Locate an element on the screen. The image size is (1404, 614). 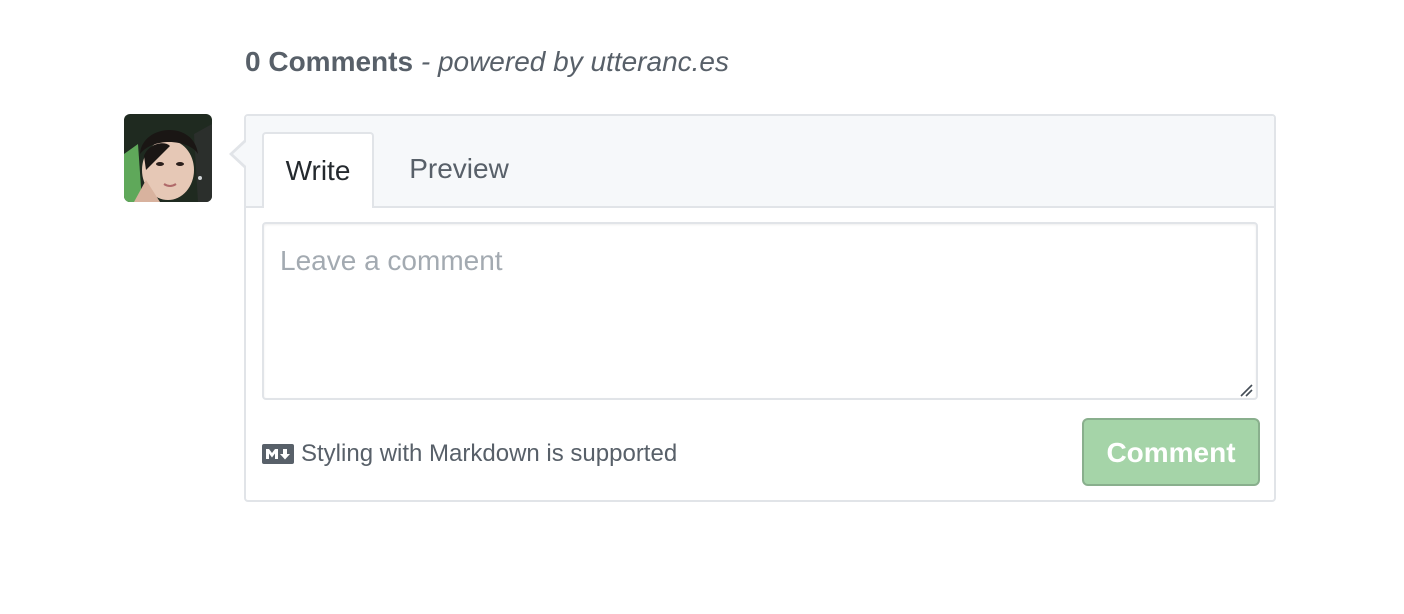
comments-header: 0 Comments - powered by utteranc.es is located at coordinates (487, 62).